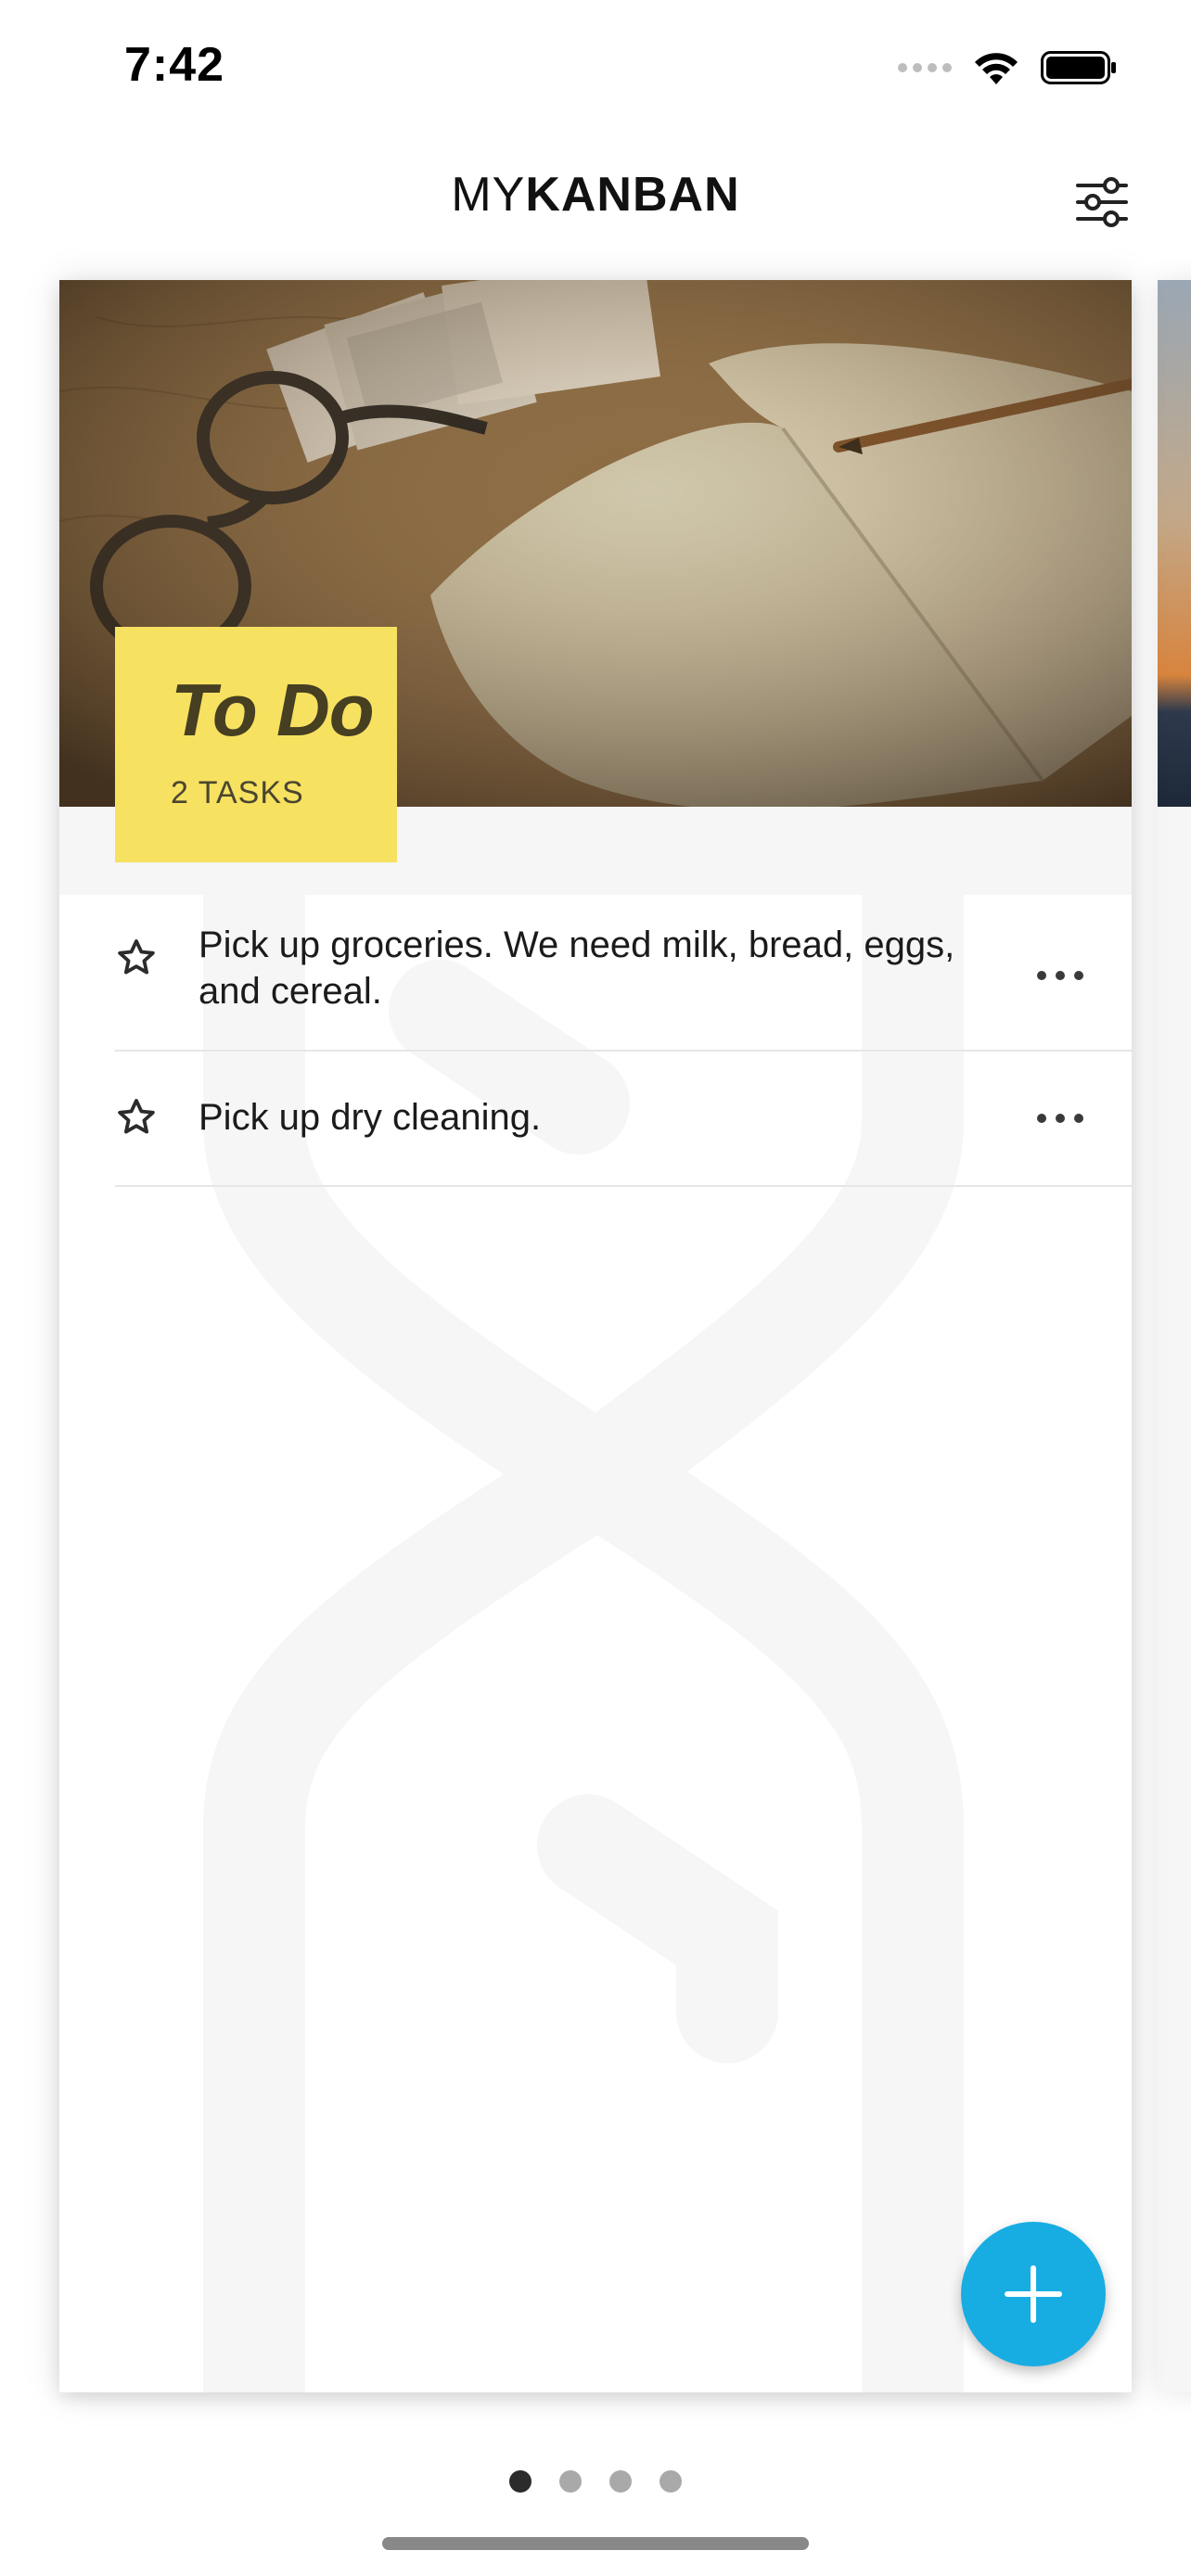 This screenshot has width=1191, height=2576. What do you see at coordinates (370, 1117) in the screenshot?
I see `task-text: Pick up dry cleaning.` at bounding box center [370, 1117].